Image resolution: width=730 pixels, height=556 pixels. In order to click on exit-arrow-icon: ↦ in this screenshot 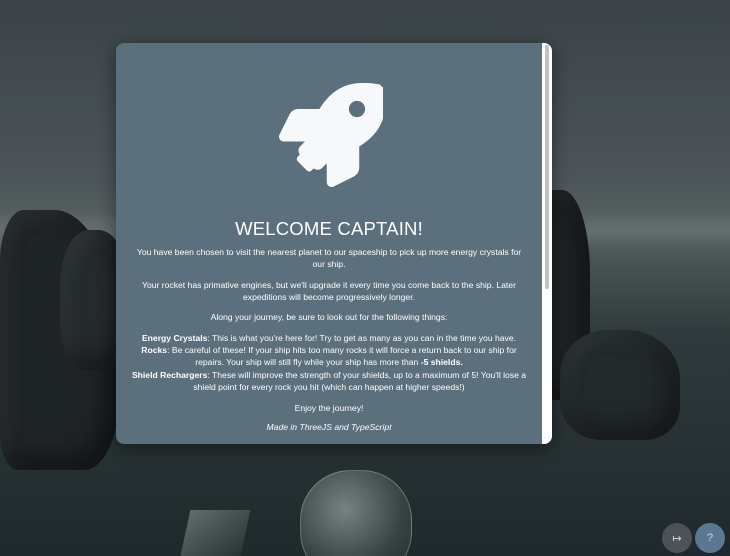, I will do `click(677, 538)`.